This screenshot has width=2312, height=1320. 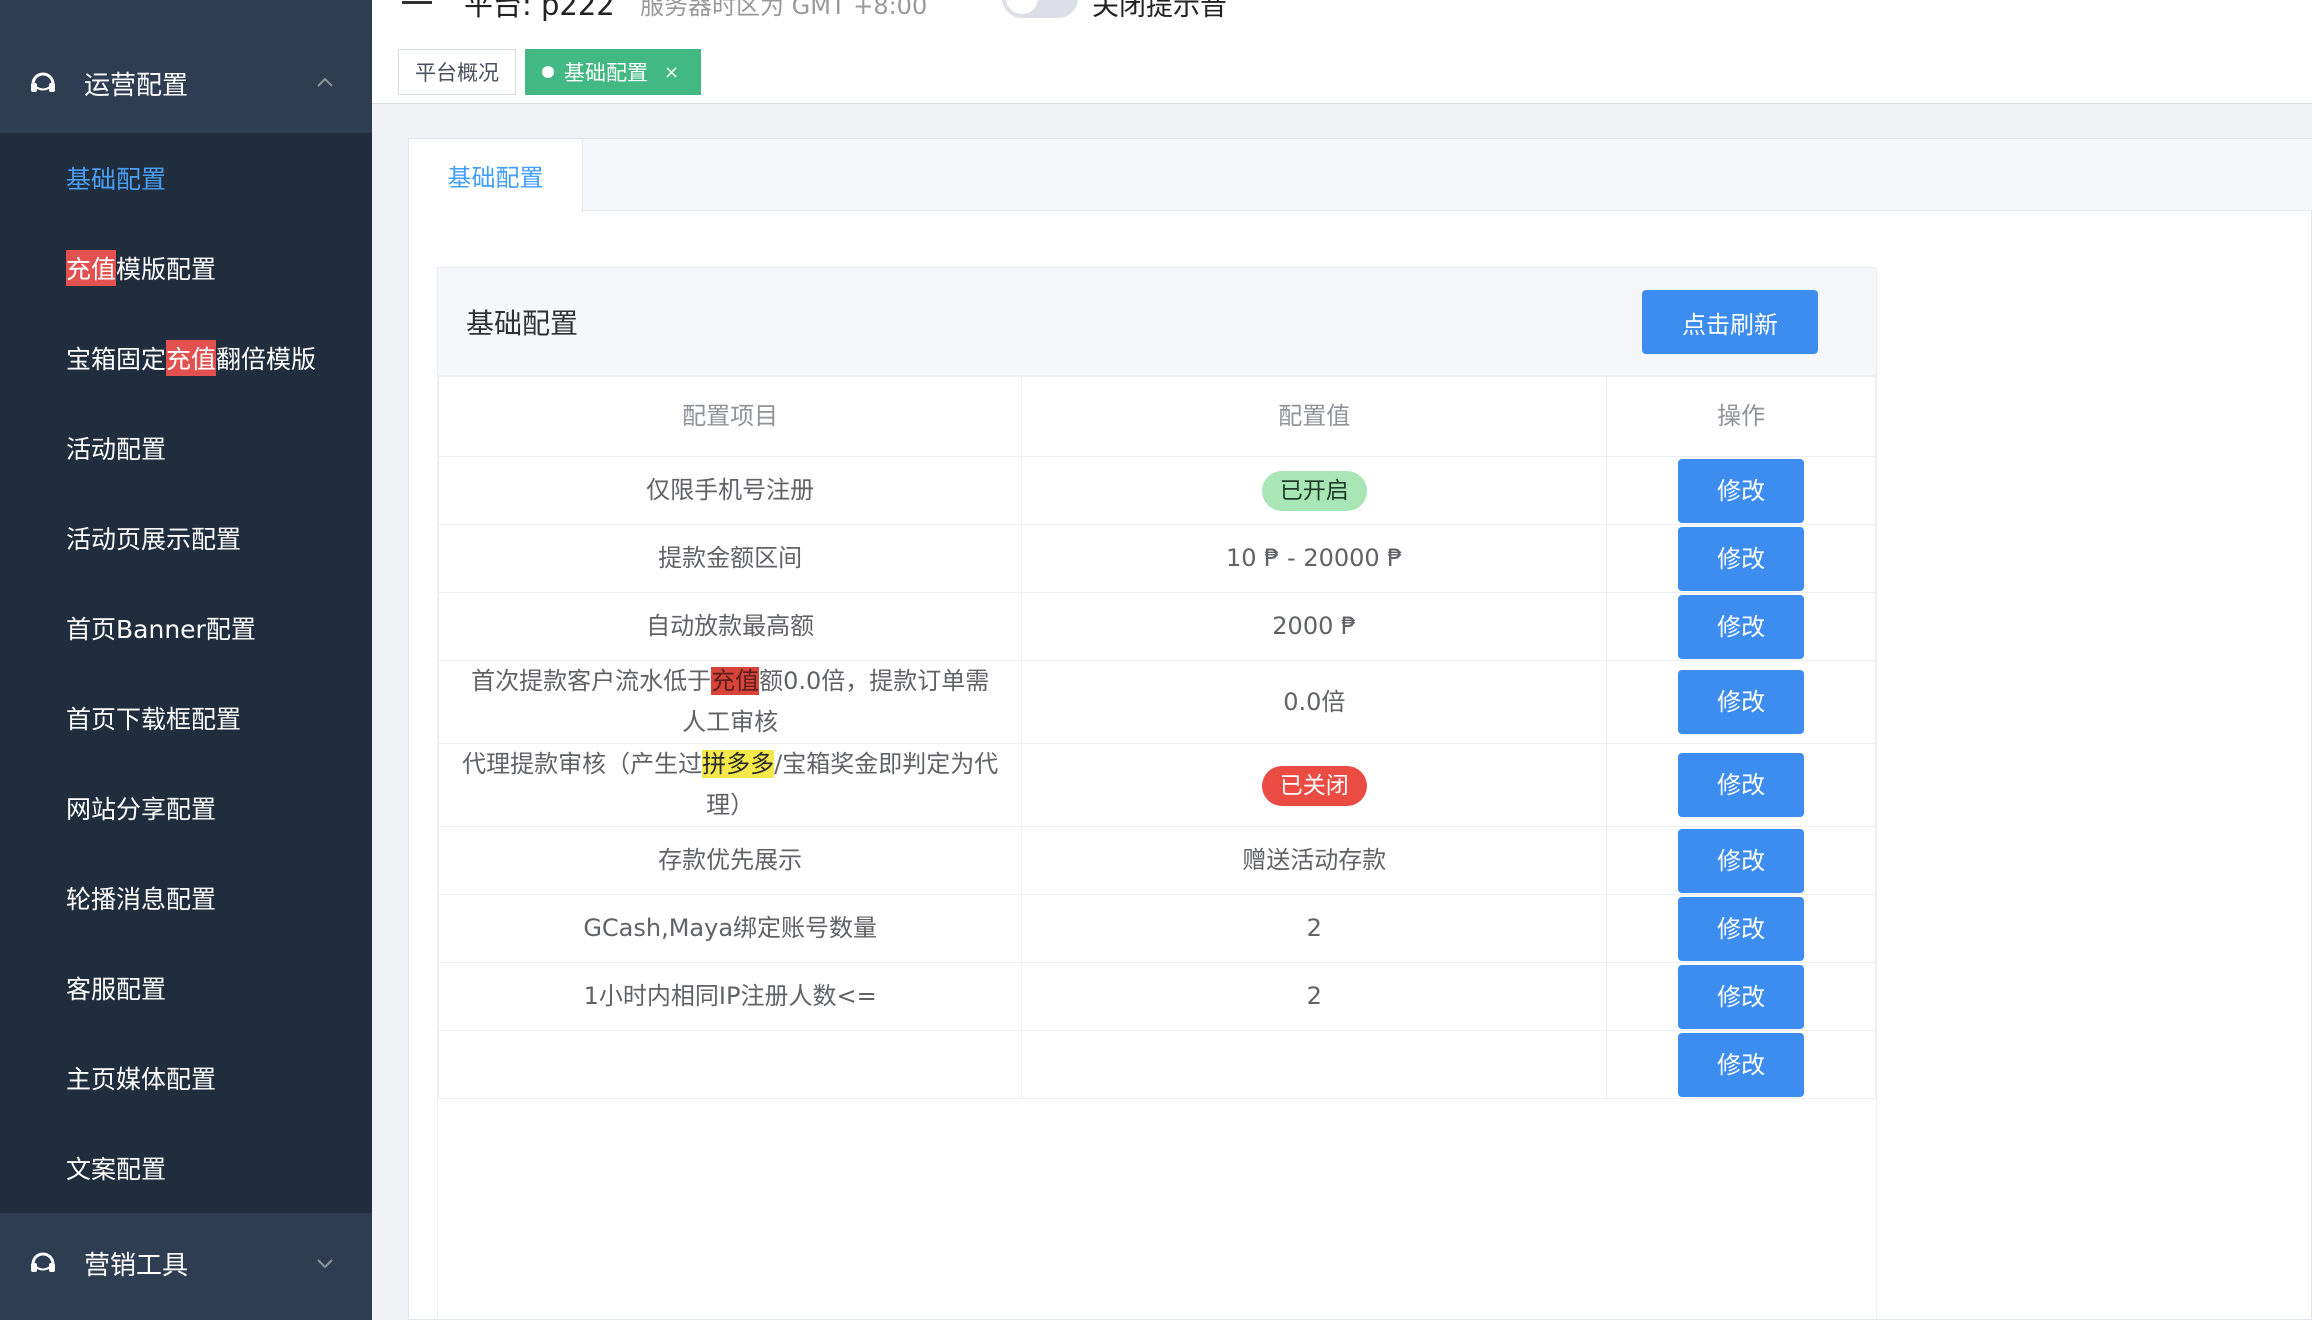 What do you see at coordinates (154, 719) in the screenshot?
I see `sidebar-item-label: 首页下载框配置` at bounding box center [154, 719].